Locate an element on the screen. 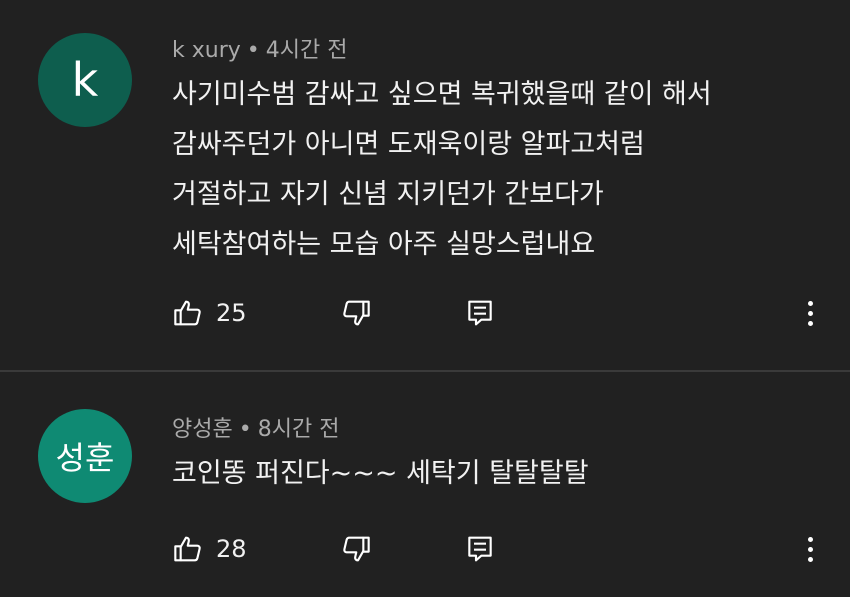 The width and height of the screenshot is (850, 597). comment-line: 사기미수범 감싸고 싶으면 복귀했을때 같이 해서 is located at coordinates (442, 94).